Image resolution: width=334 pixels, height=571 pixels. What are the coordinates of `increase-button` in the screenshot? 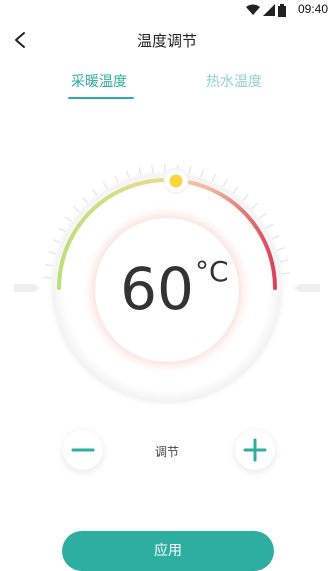 It's located at (255, 450).